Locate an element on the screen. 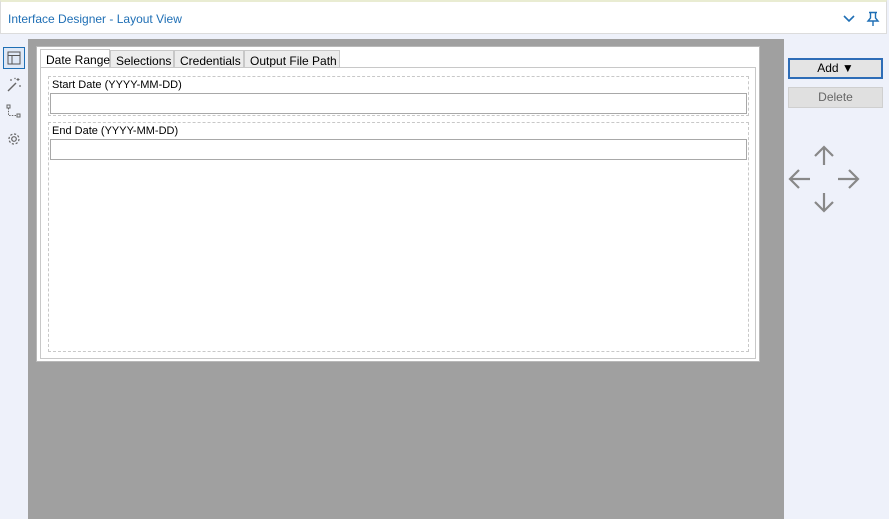  tab-label: Date Range is located at coordinates (78, 60).